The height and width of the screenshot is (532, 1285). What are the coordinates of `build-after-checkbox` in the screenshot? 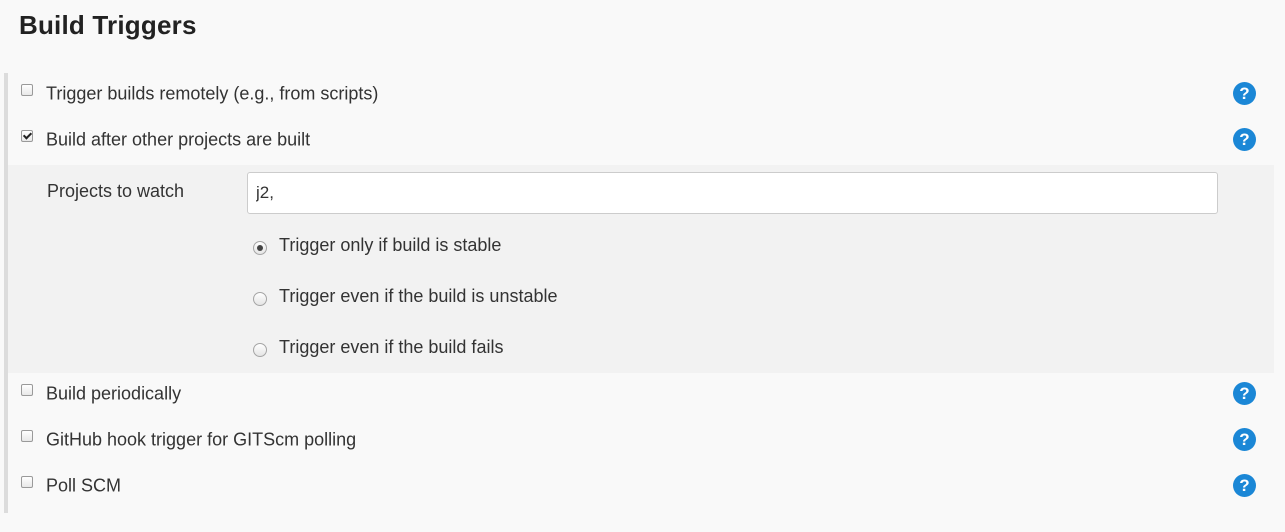 It's located at (27, 136).